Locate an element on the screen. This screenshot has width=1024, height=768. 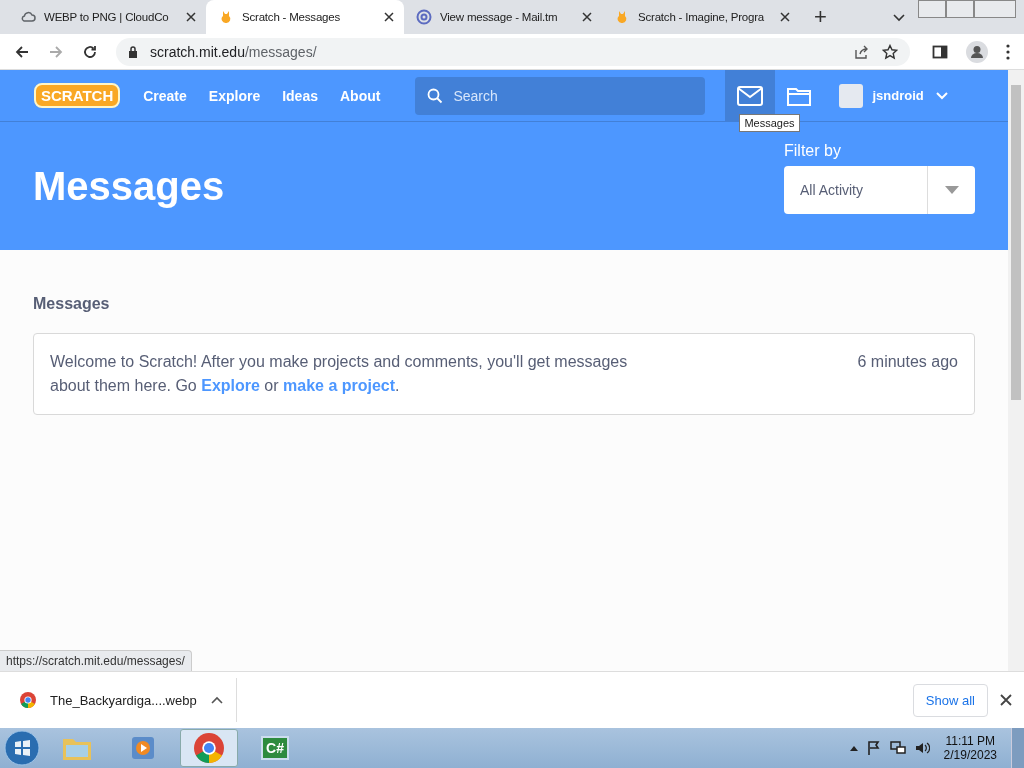
section-title: Messages is located at coordinates (72, 304).